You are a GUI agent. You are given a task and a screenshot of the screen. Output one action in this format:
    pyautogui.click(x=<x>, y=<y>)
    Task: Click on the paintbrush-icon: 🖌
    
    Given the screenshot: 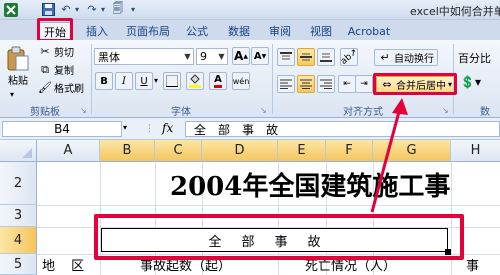 What is the action you would take?
    pyautogui.click(x=45, y=87)
    